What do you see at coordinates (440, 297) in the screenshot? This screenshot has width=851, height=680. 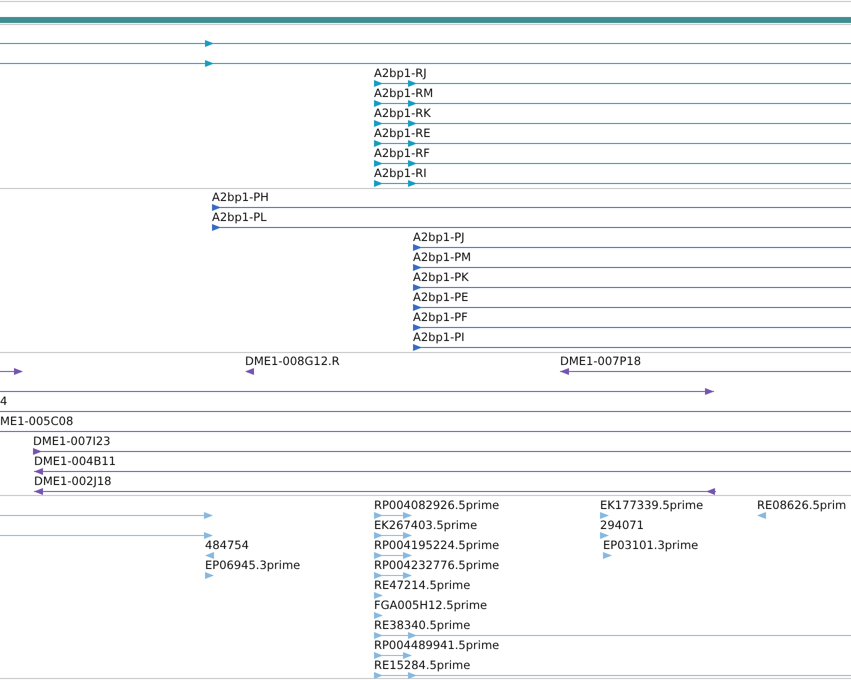 I see `feature-label: A2bp1-PE` at bounding box center [440, 297].